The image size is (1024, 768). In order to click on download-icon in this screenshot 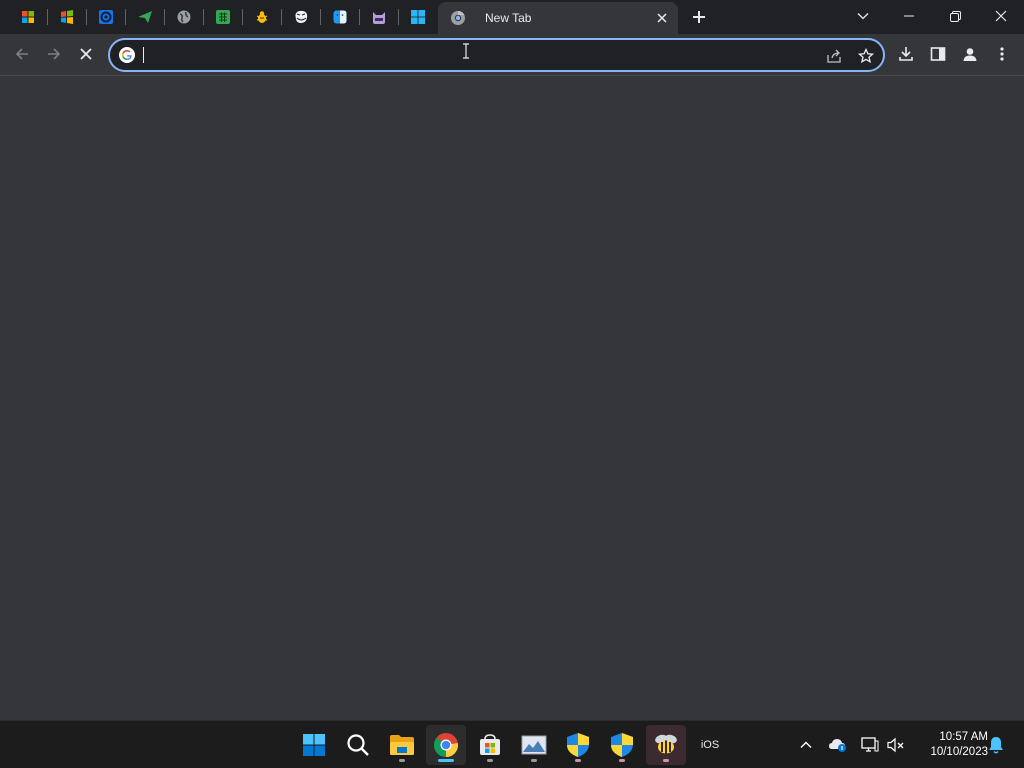, I will do `click(906, 54)`.